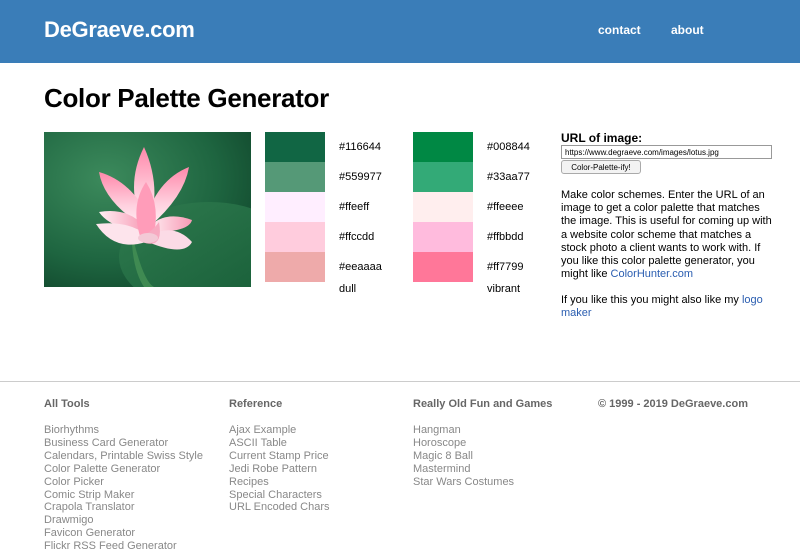 This screenshot has height=554, width=800. I want to click on footer-link: Color Picker, so click(123, 482).